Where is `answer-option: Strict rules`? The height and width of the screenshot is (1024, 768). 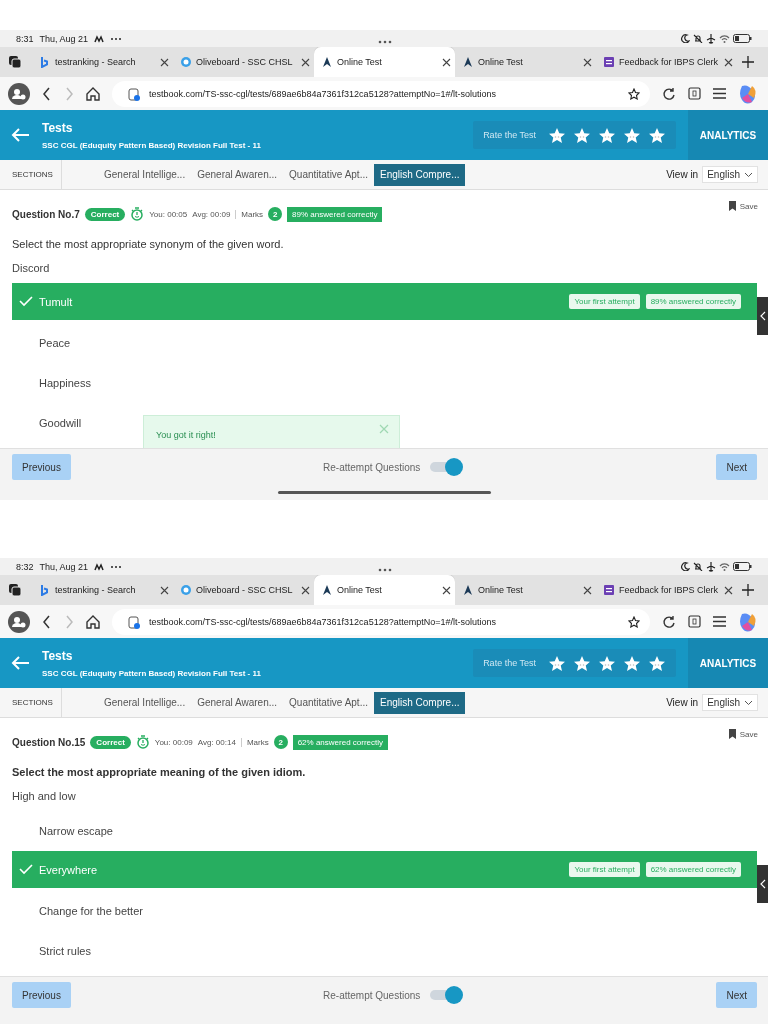 answer-option: Strict rules is located at coordinates (56, 951).